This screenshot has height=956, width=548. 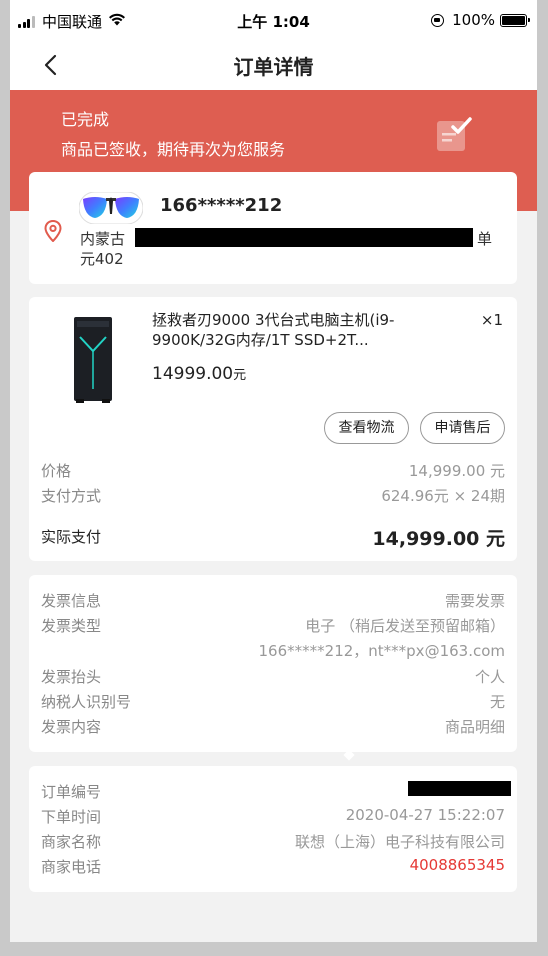 I want to click on invoice-type-value: 电子 （稍后发送至预留邮箱）, so click(x=405, y=626).